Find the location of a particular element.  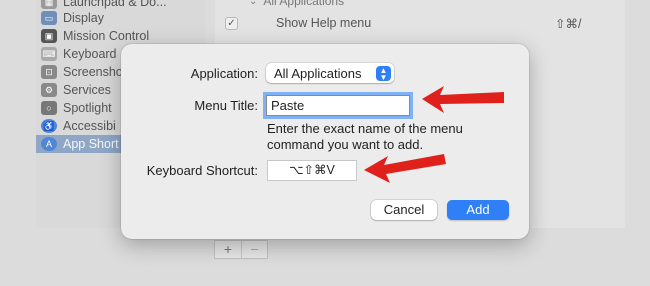

group-label: All Applications is located at coordinates (304, 4).